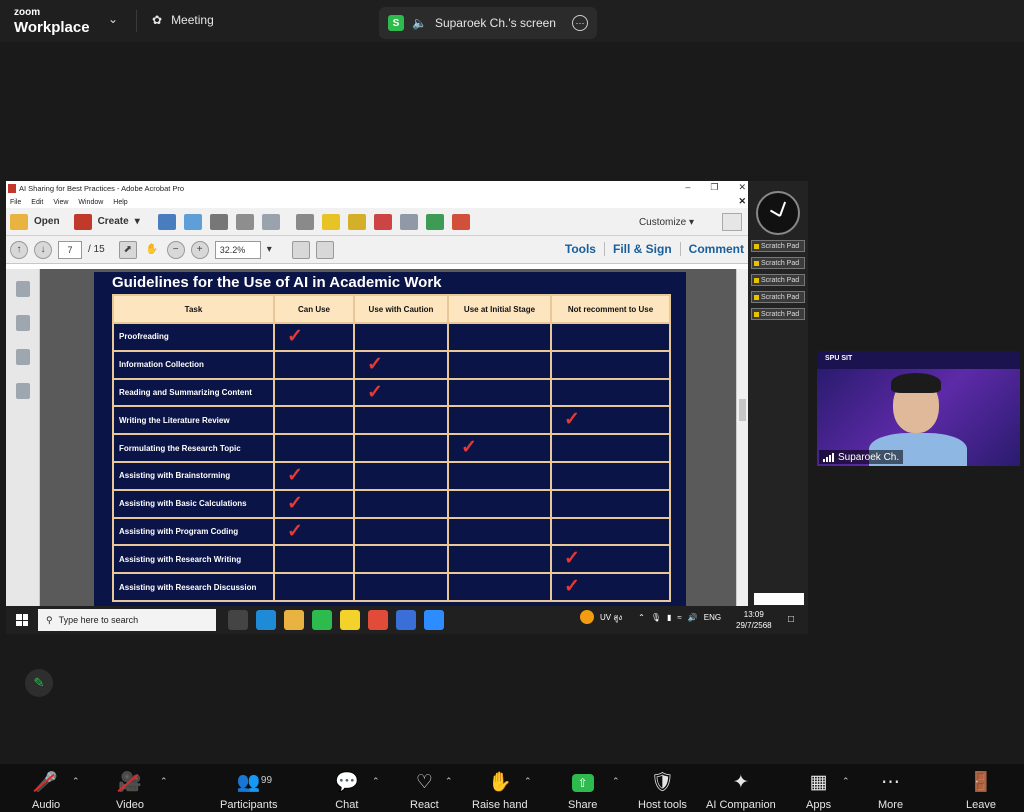 The height and width of the screenshot is (812, 1024). What do you see at coordinates (791, 619) in the screenshot?
I see `notification-icon: □` at bounding box center [791, 619].